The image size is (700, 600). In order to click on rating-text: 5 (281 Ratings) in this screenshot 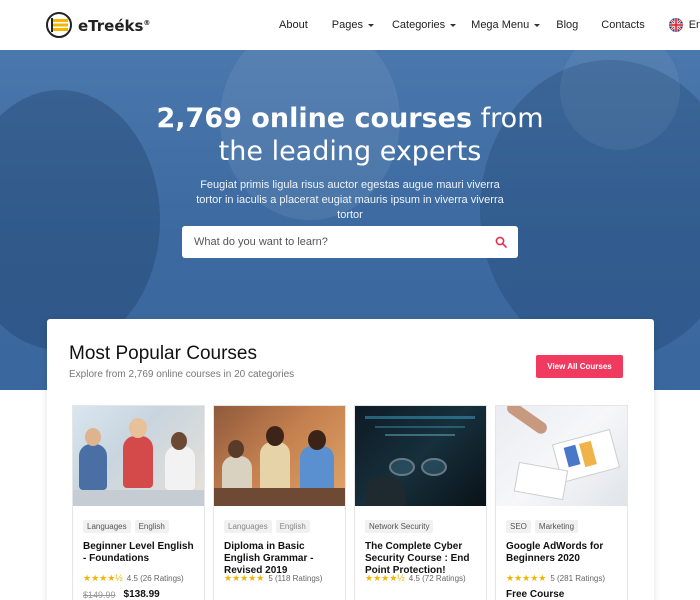, I will do `click(578, 578)`.